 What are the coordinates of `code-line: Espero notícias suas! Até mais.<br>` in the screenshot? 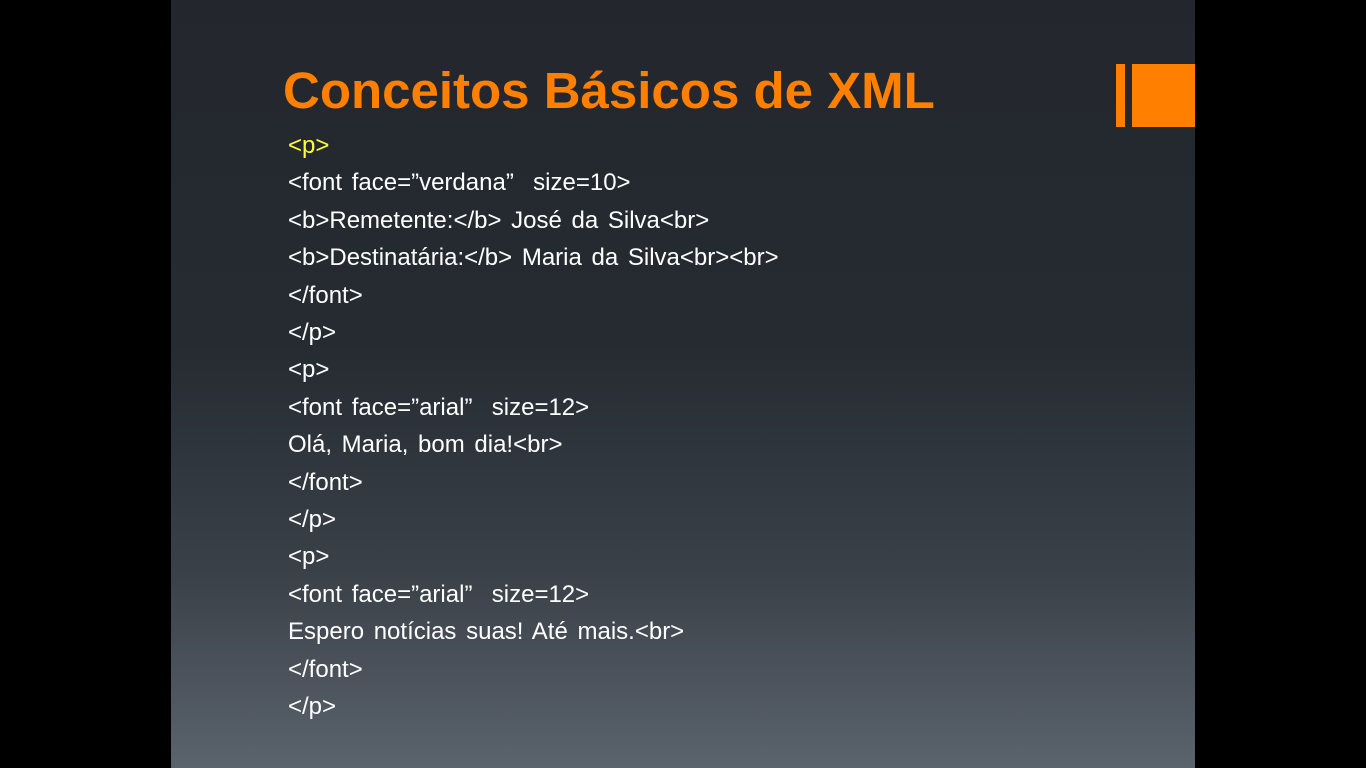 It's located at (486, 632).